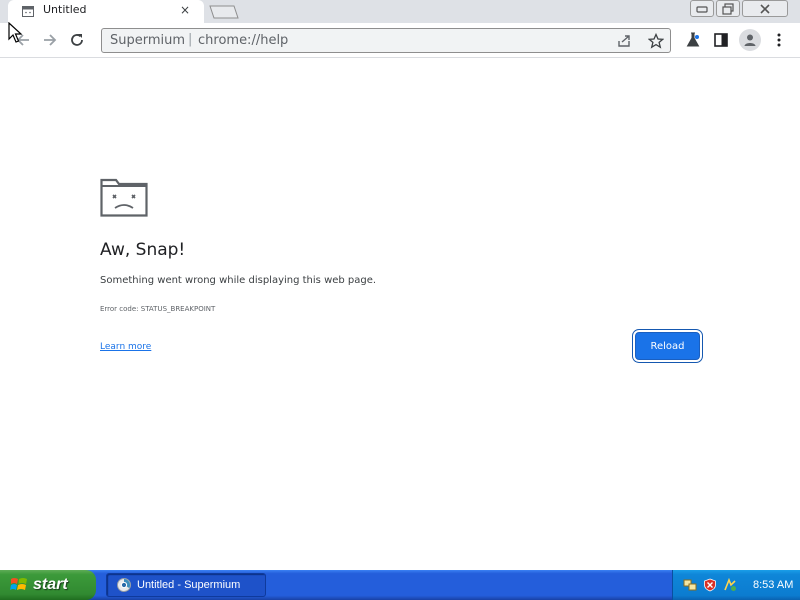 The image size is (800, 600). I want to click on profile-button, so click(750, 40).